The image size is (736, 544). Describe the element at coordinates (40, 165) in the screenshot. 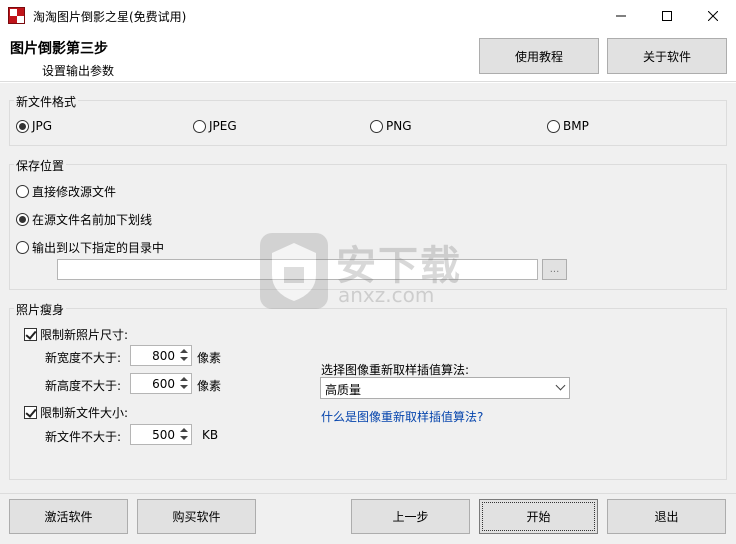

I see `save-group-label: 保存位置` at that location.